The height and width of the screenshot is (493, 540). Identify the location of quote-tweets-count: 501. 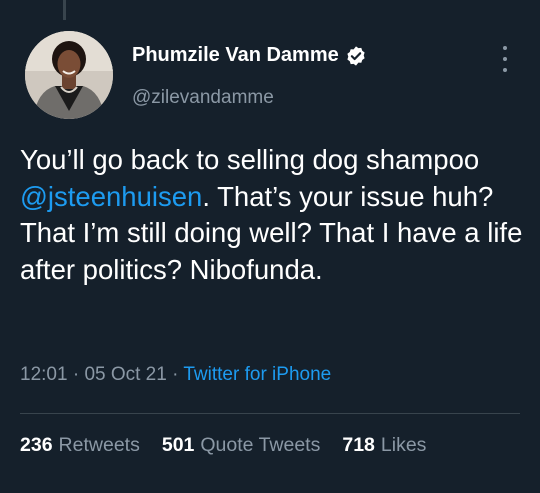
(178, 445).